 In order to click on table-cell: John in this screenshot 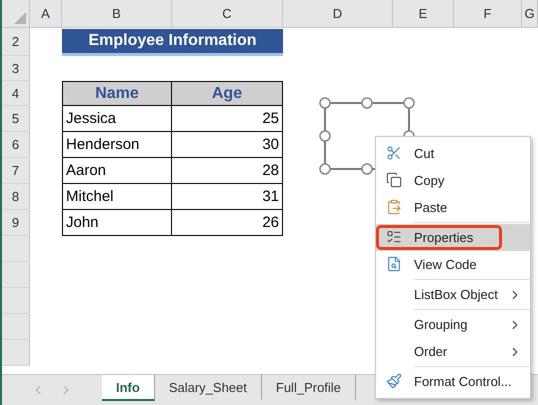, I will do `click(117, 223)`.